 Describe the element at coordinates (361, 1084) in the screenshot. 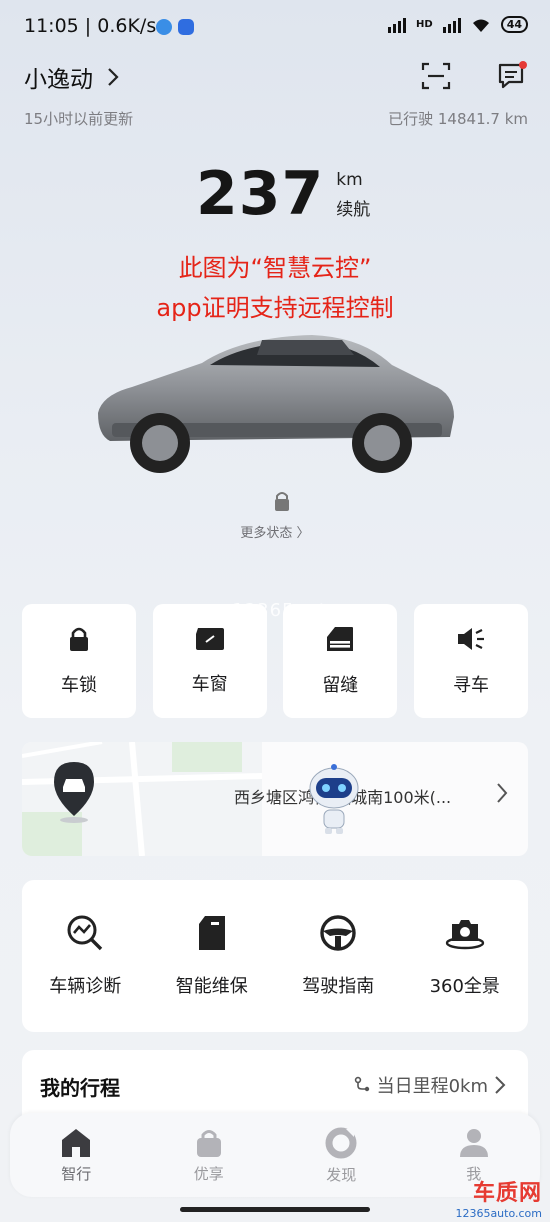

I see `route-icon` at that location.